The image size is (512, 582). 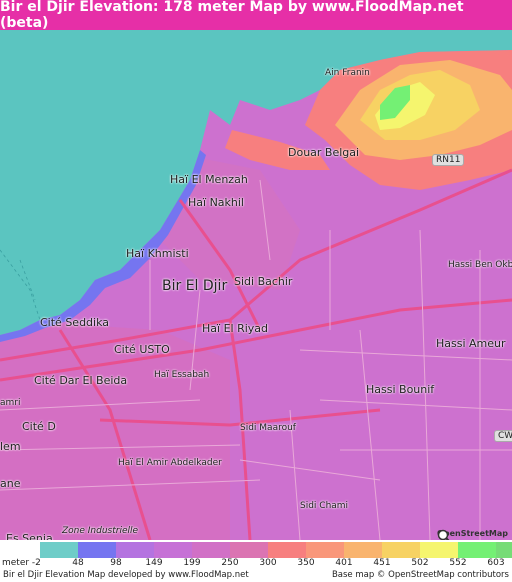 What do you see at coordinates (382, 563) in the screenshot?
I see `legend-label: 451` at bounding box center [382, 563].